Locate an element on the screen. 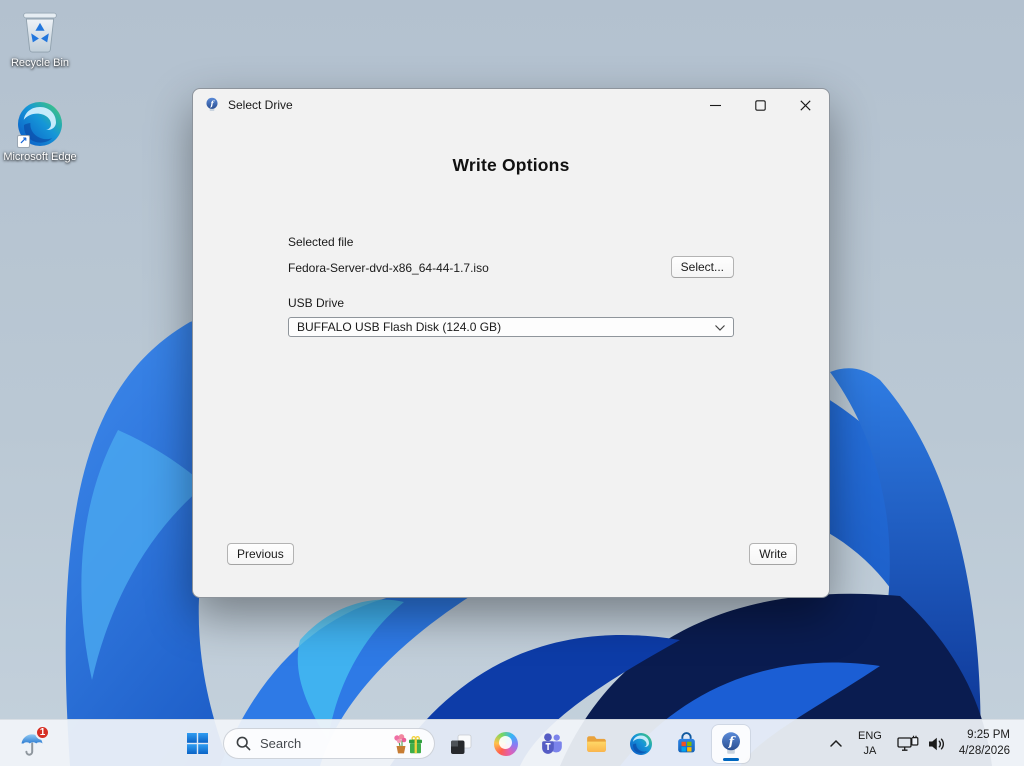 This screenshot has width=1024, height=766. task-view-icon is located at coordinates (461, 744).